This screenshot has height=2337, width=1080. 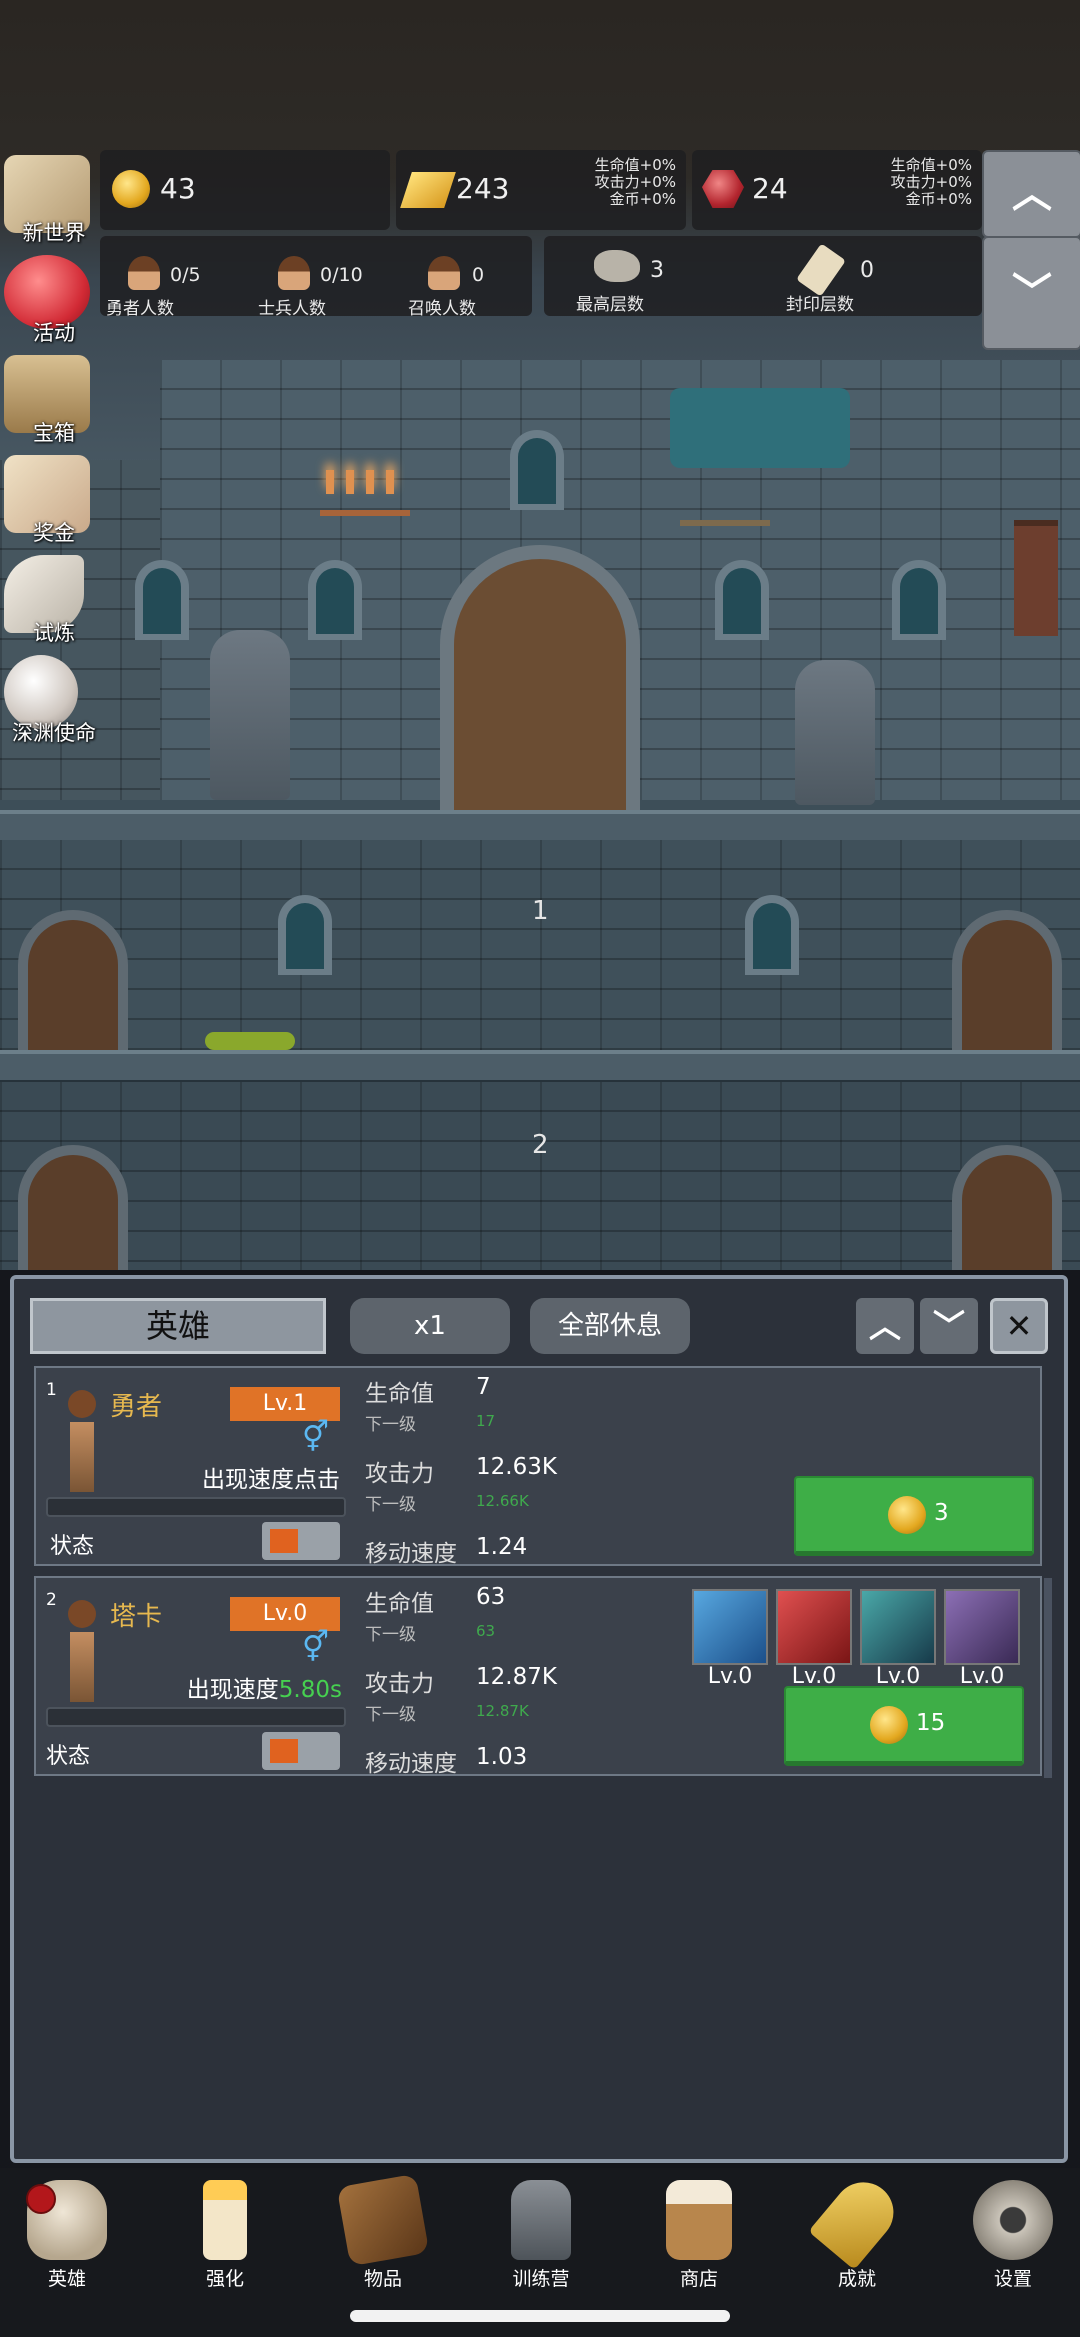 I want to click on key-icon, so click(x=857, y=2220).